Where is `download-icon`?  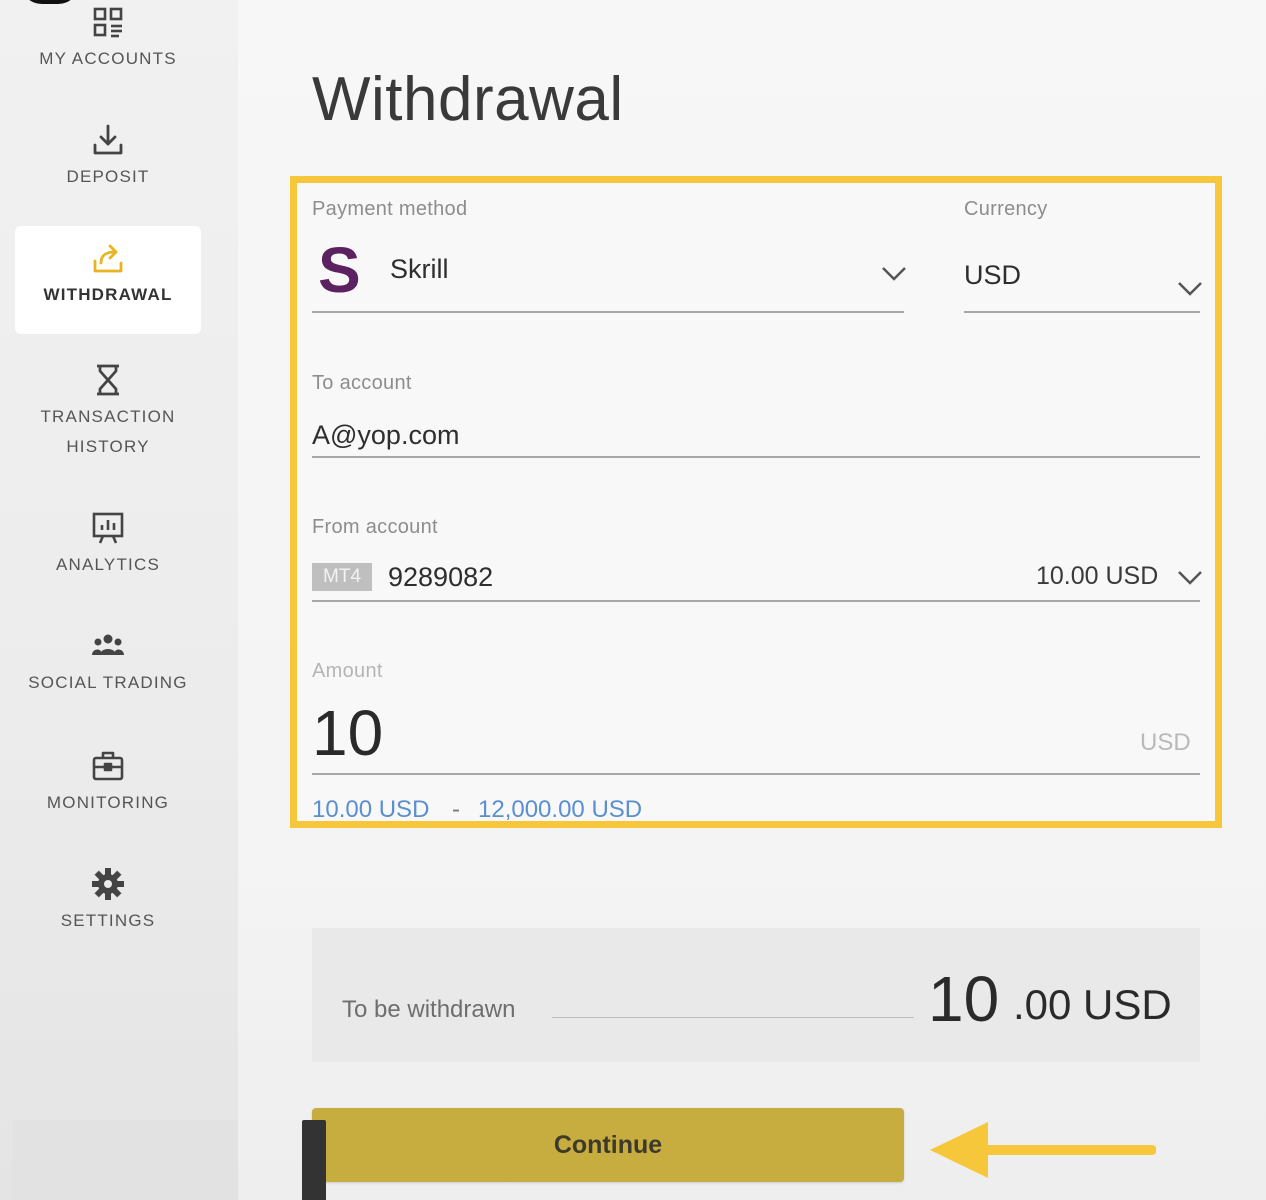
download-icon is located at coordinates (108, 140).